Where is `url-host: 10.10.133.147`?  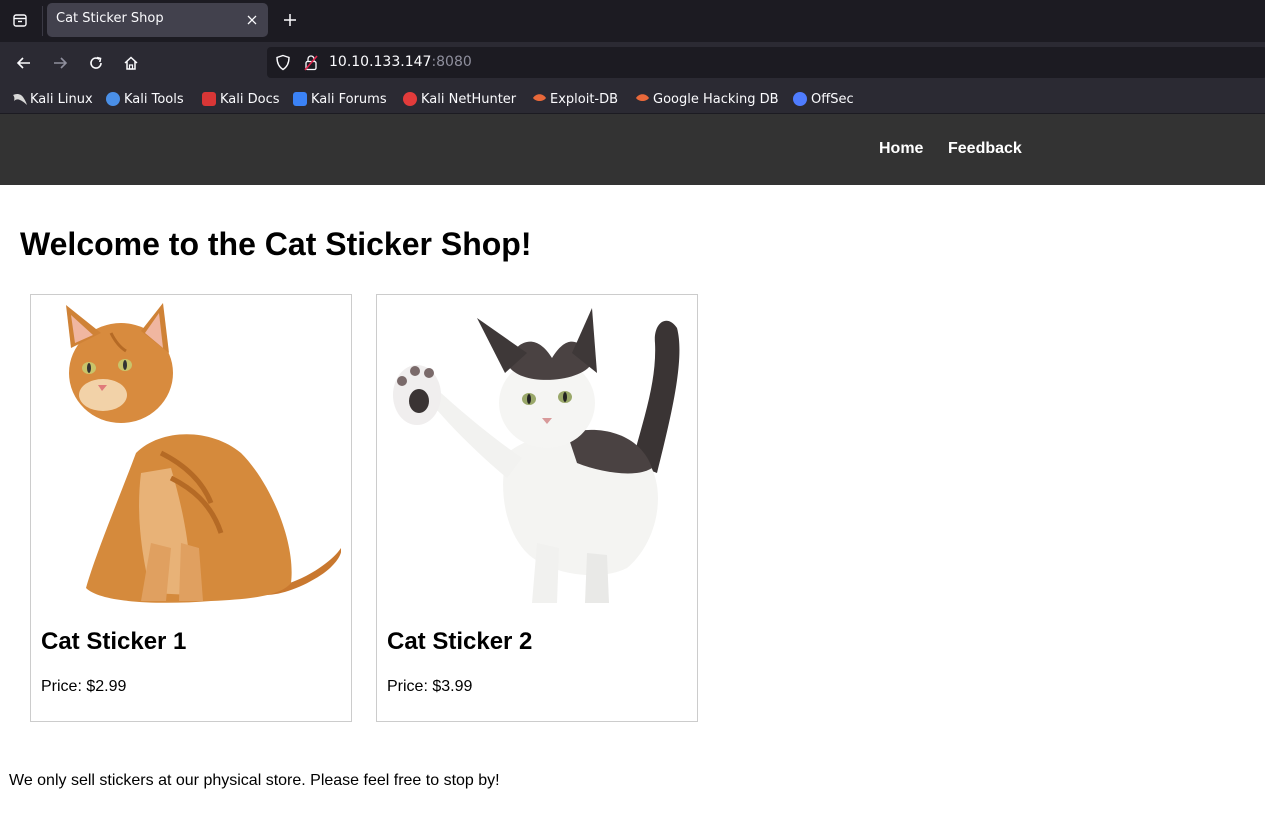 url-host: 10.10.133.147 is located at coordinates (380, 62).